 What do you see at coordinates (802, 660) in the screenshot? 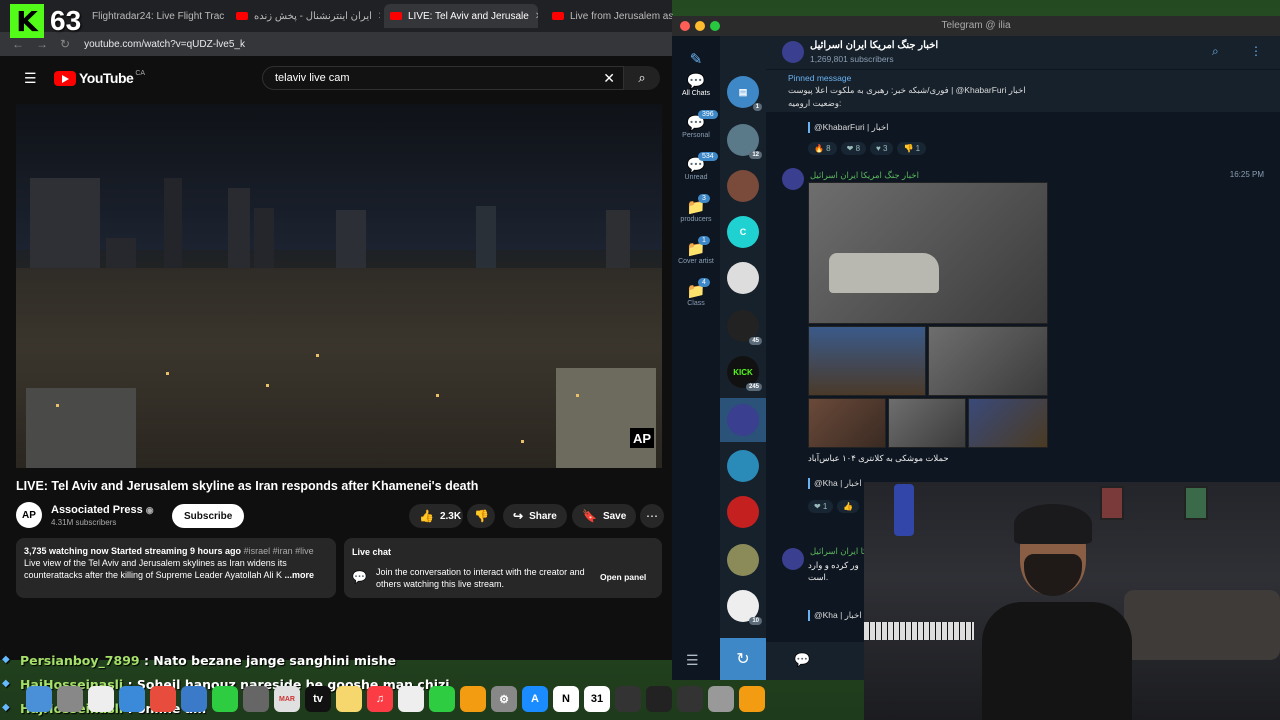
I see `comment-icon: 💬` at bounding box center [802, 660].